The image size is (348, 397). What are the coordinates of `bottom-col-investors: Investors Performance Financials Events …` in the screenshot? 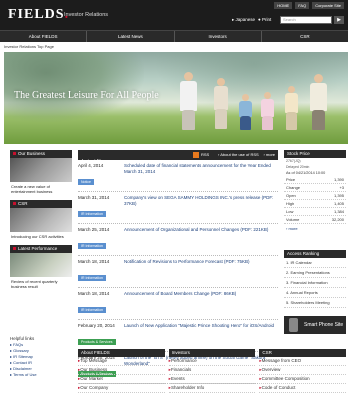 It's located at (212, 371).